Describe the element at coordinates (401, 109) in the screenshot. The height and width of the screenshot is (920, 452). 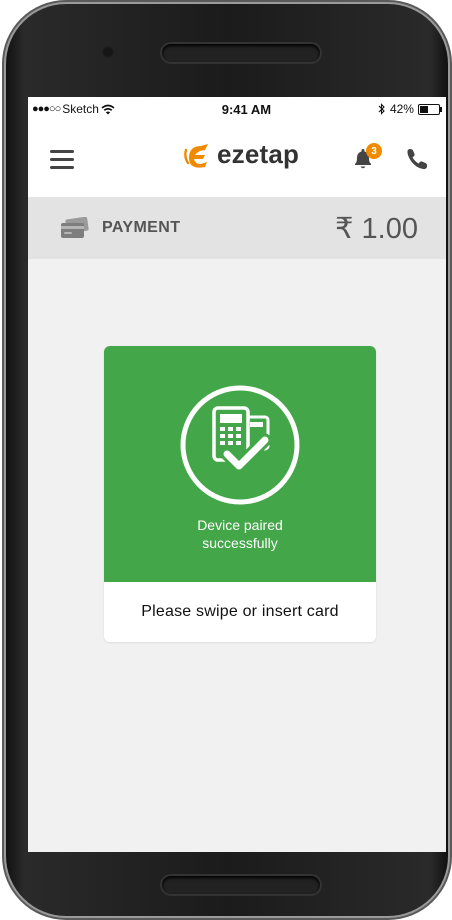
I see `battery-percent: 42%` at that location.